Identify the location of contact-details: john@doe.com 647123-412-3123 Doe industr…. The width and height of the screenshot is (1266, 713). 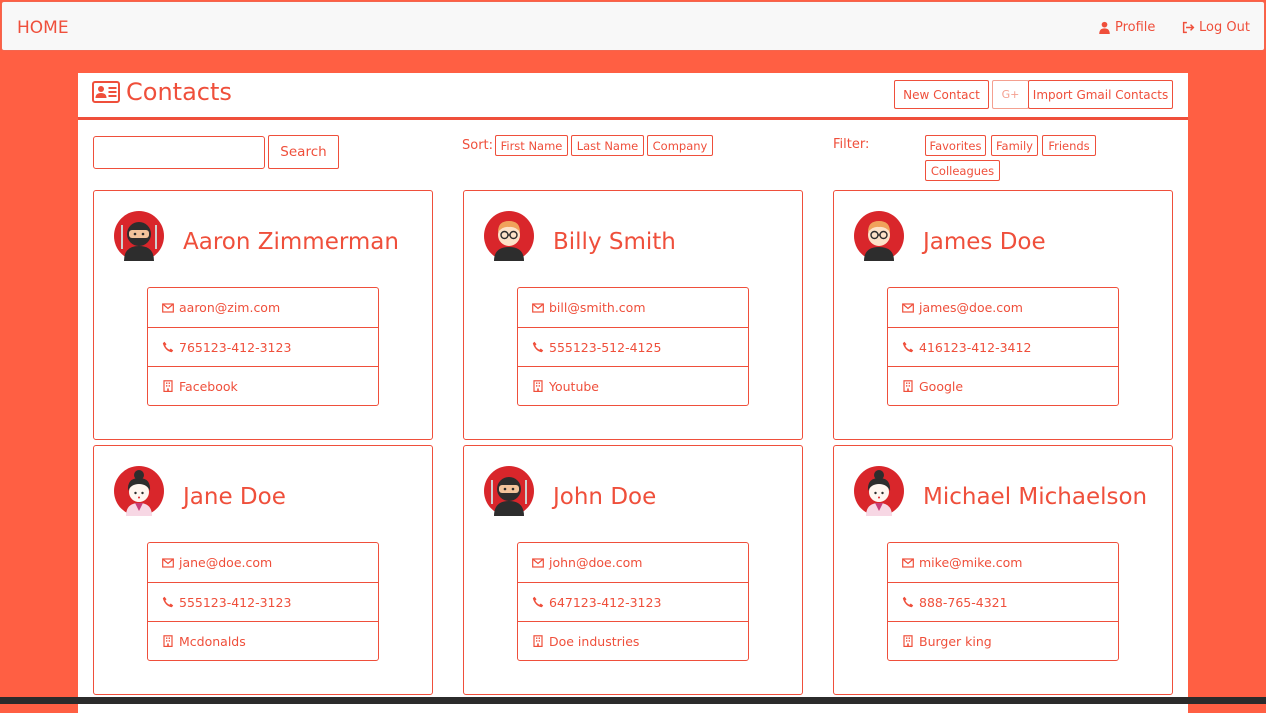
(633, 601).